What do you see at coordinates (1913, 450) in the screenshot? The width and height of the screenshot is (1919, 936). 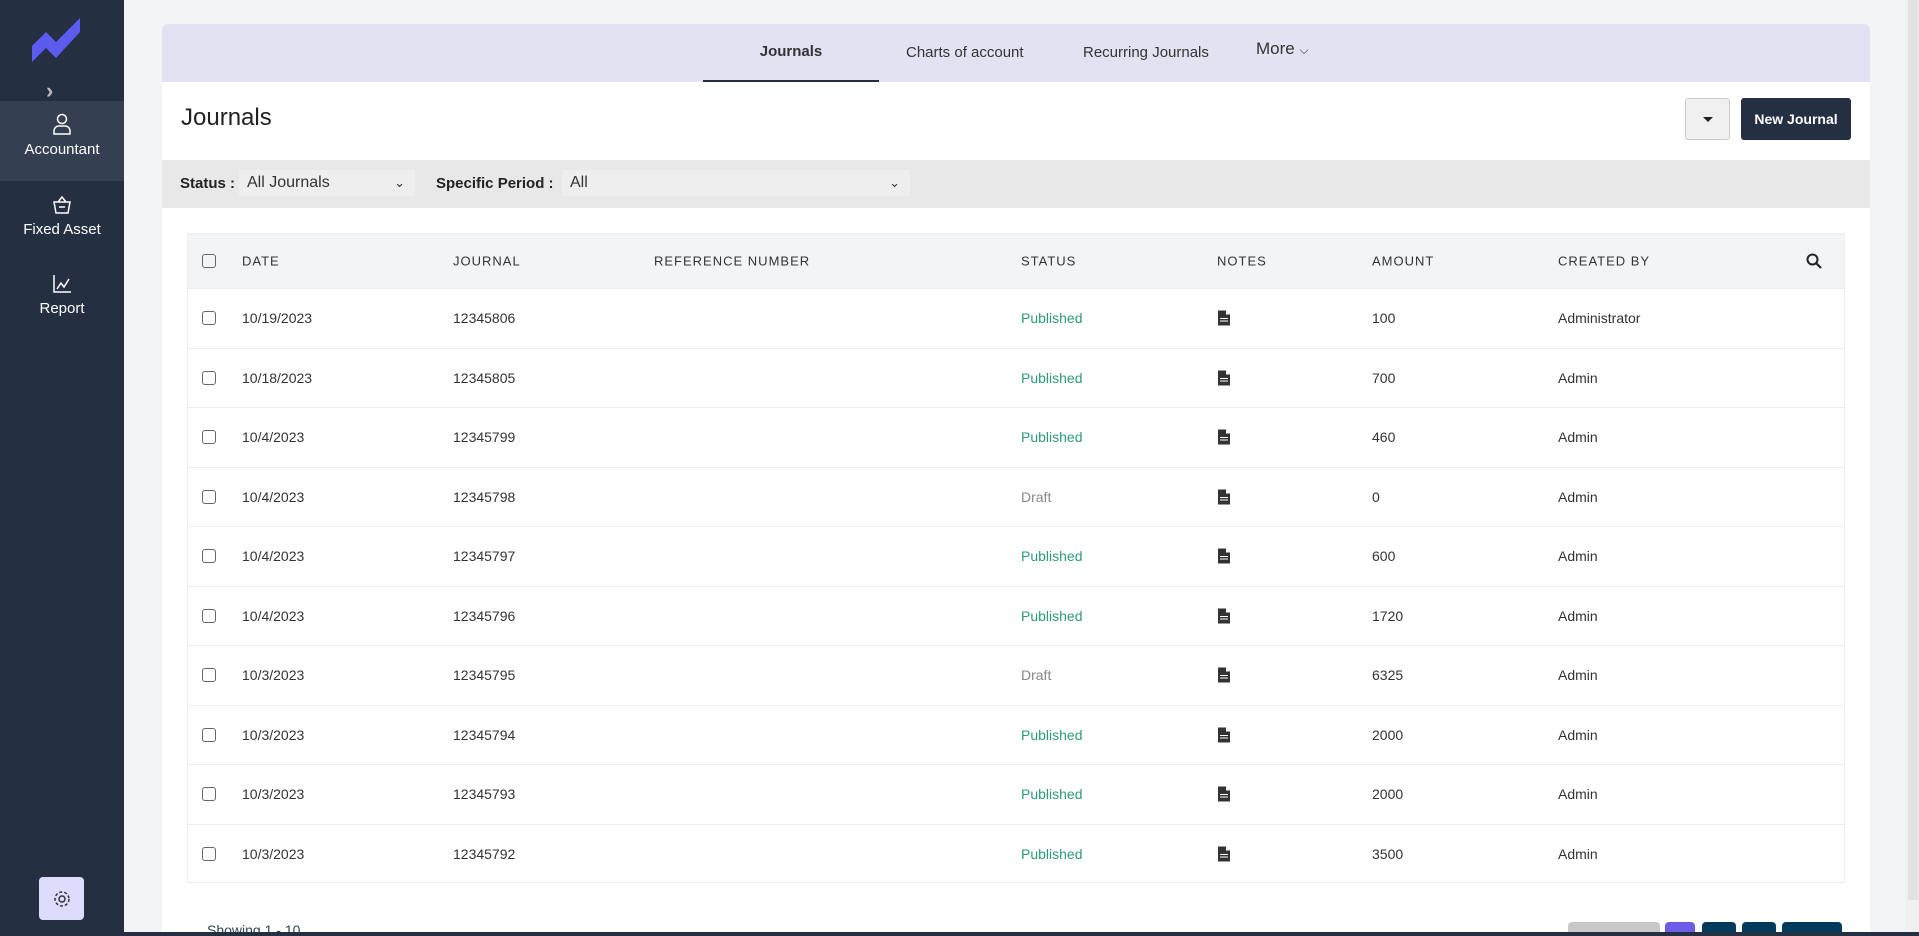 I see `scrollbar-thumb` at bounding box center [1913, 450].